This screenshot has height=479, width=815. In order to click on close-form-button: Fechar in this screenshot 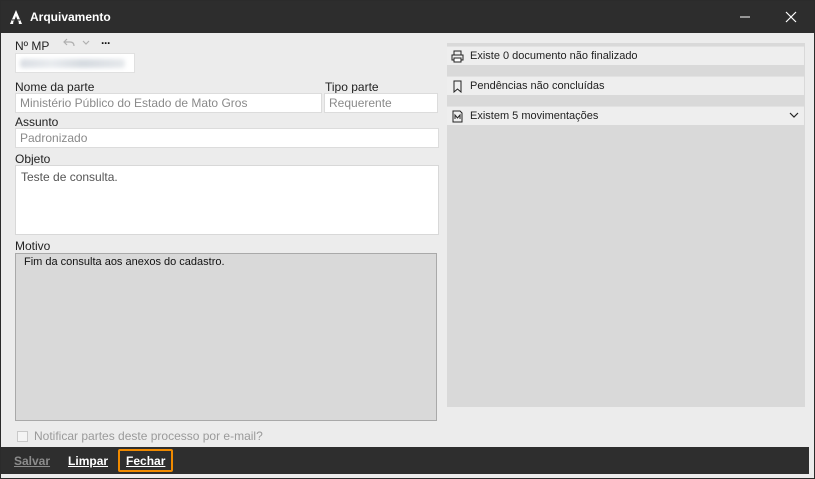, I will do `click(146, 460)`.